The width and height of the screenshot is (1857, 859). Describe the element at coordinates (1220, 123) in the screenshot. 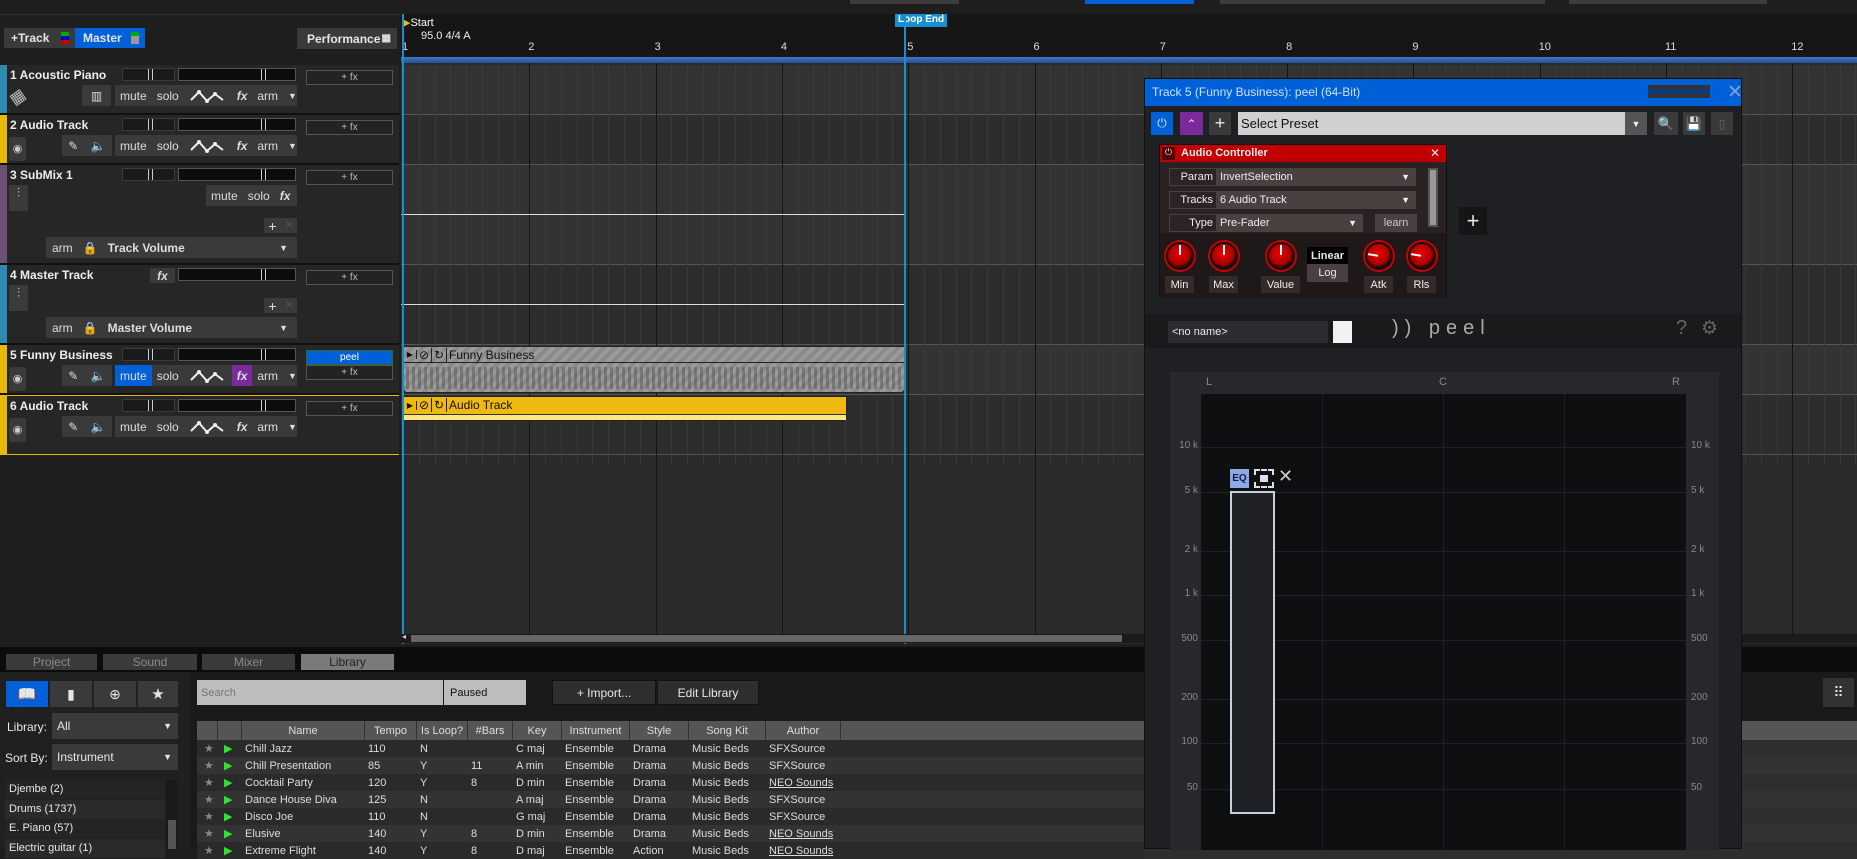

I see `add-plugin-button: +` at that location.